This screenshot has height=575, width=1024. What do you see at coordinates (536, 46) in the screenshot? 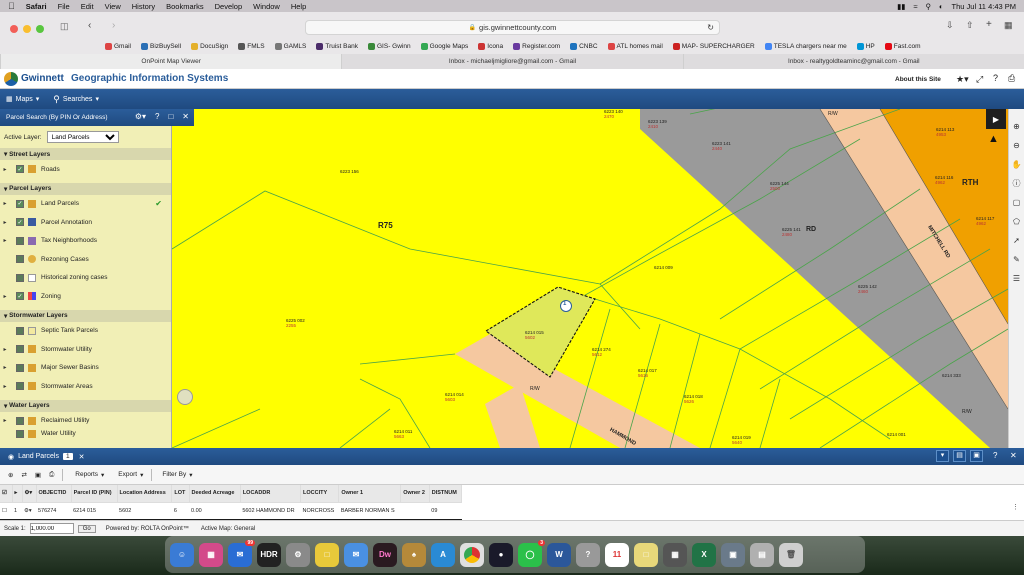
I see `bookmark-register: Register.com` at bounding box center [536, 46].